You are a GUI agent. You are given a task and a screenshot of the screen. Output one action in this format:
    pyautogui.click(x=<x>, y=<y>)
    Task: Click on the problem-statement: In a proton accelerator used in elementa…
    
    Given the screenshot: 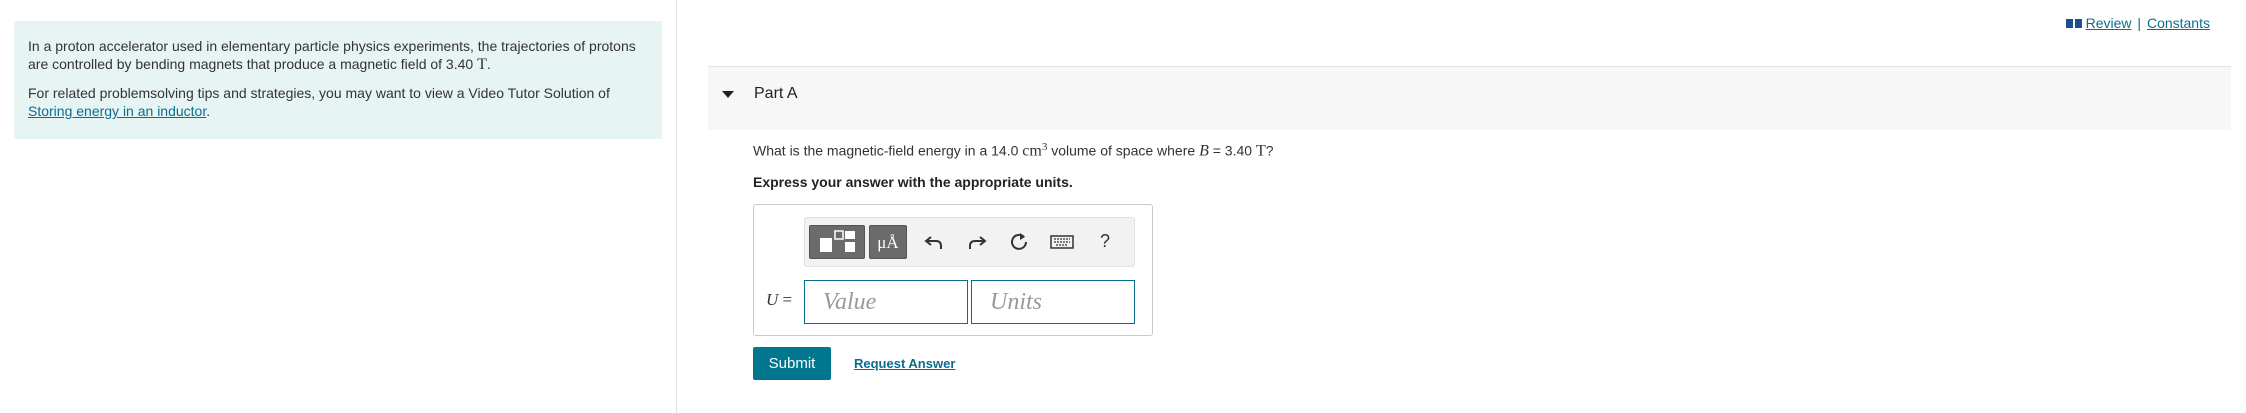 What is the action you would take?
    pyautogui.click(x=338, y=80)
    